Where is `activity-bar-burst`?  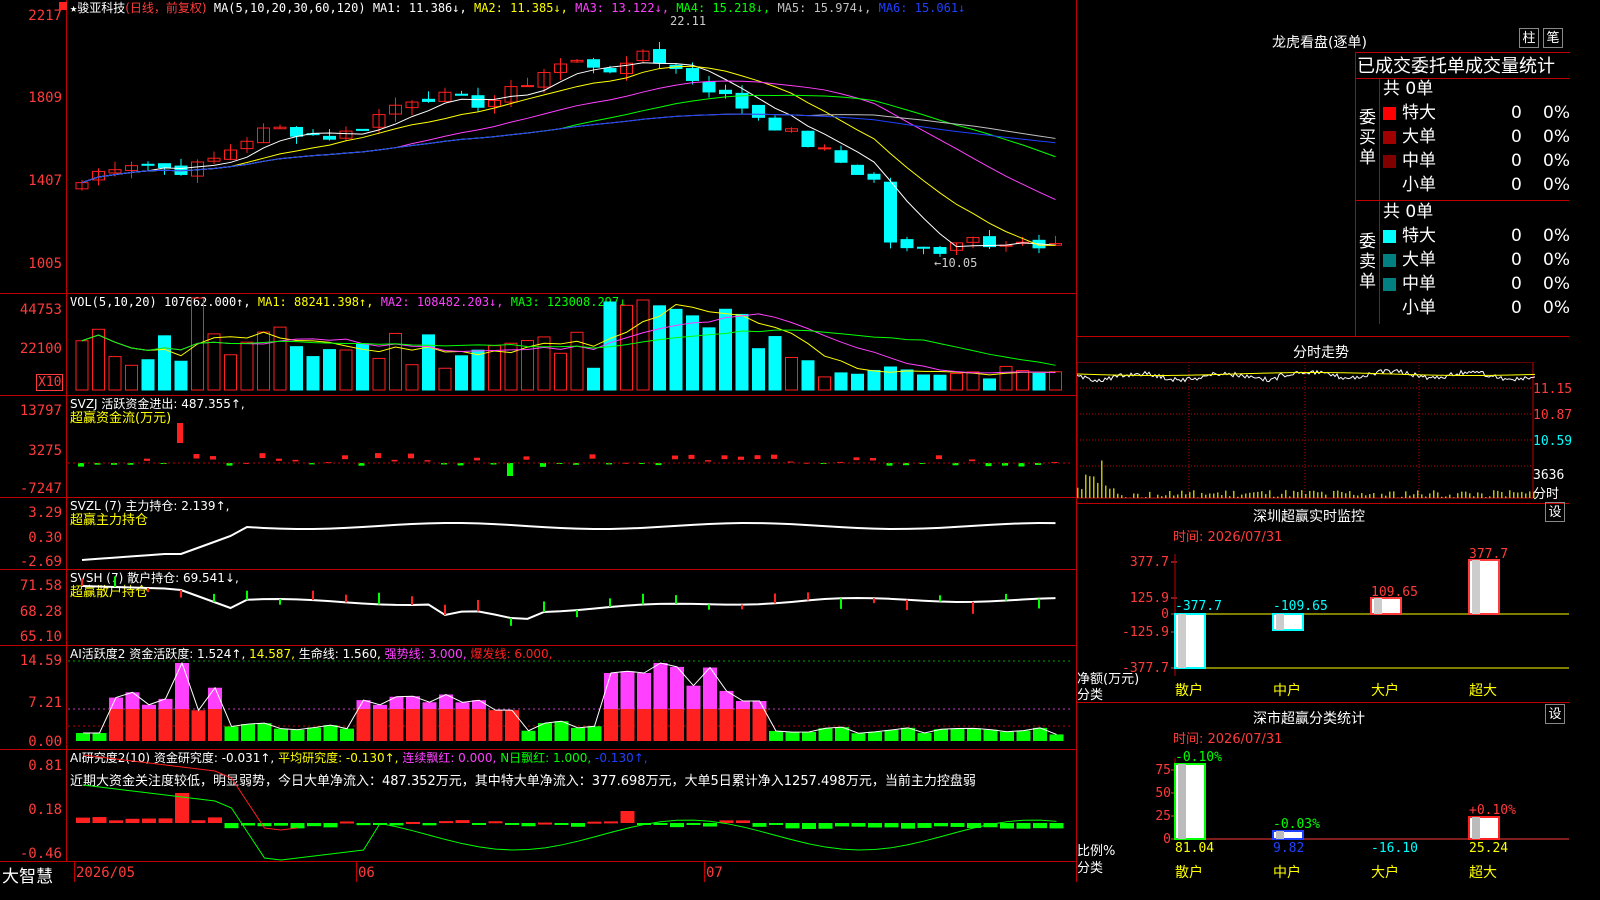 activity-bar-burst is located at coordinates (132, 700).